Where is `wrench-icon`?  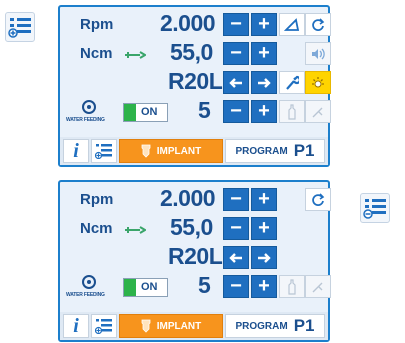 wrench-icon is located at coordinates (292, 82).